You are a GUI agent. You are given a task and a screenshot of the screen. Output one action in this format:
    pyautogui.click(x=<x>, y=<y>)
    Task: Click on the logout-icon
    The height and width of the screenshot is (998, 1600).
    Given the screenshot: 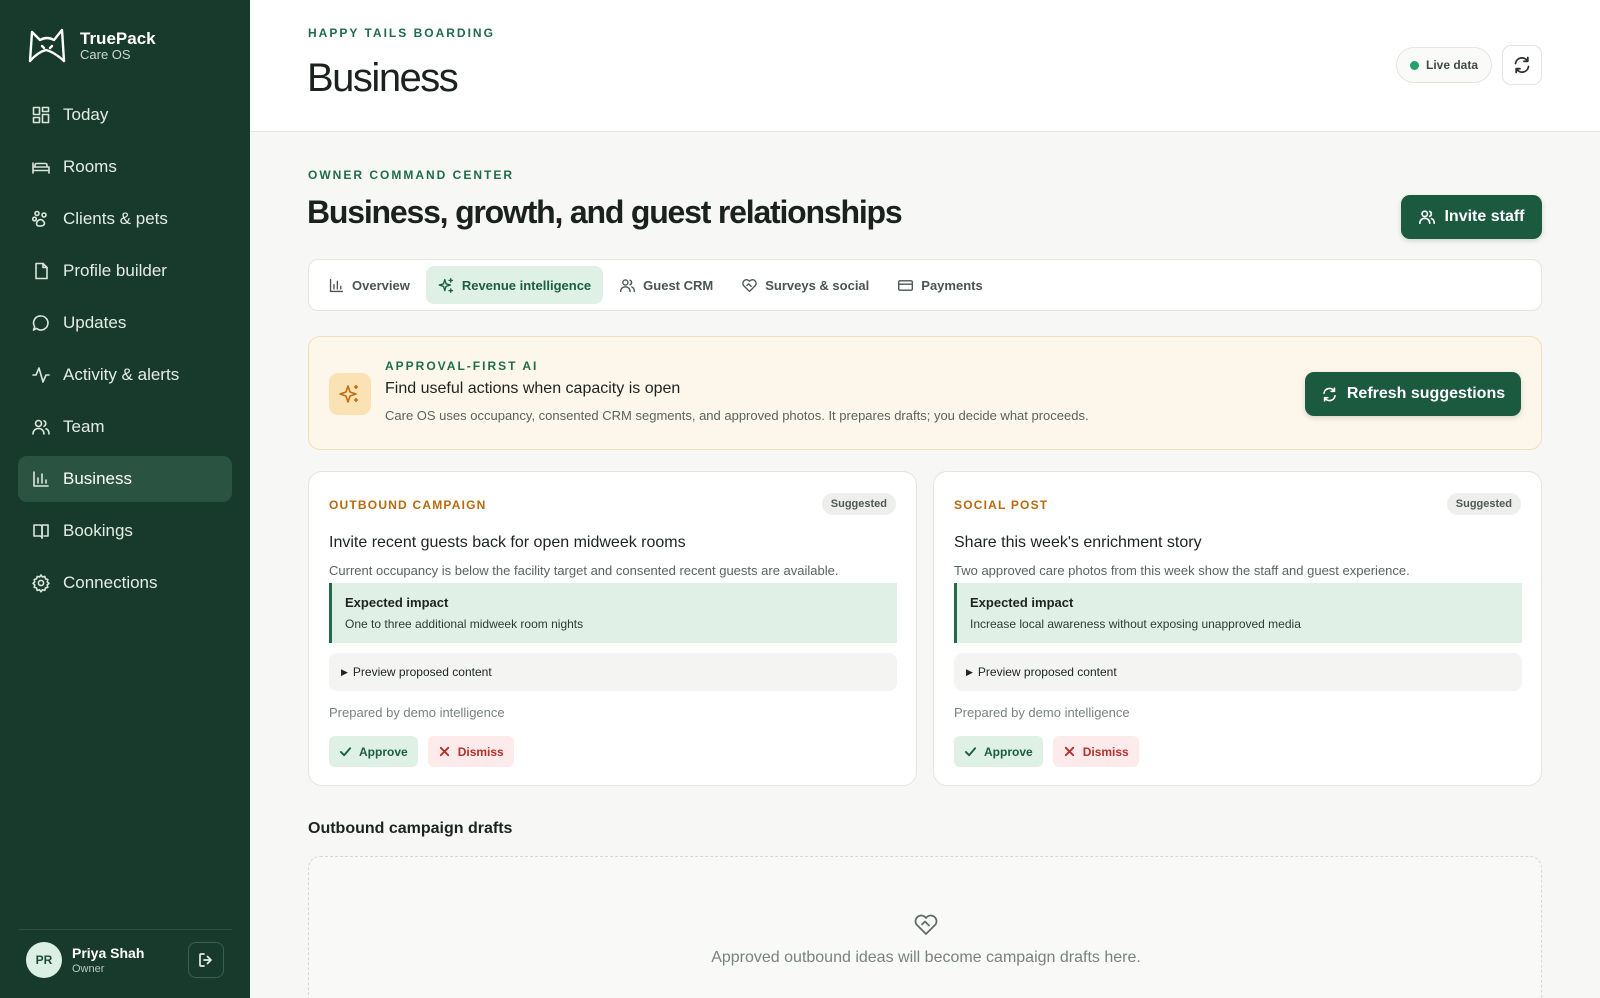 What is the action you would take?
    pyautogui.click(x=206, y=960)
    